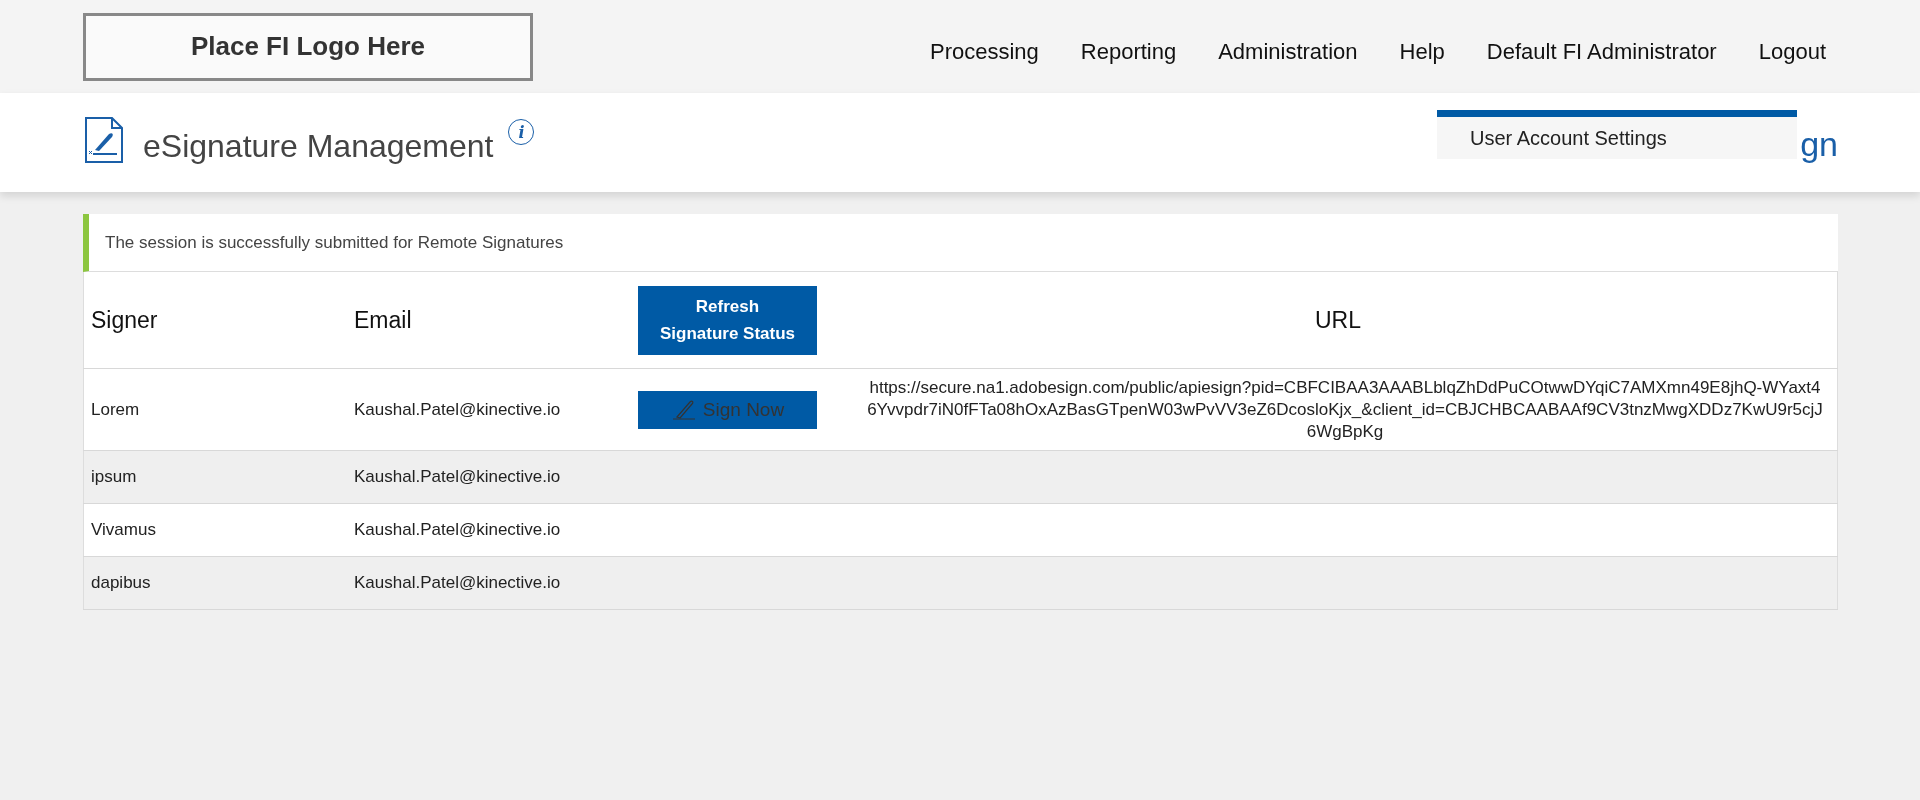 Image resolution: width=1920 pixels, height=800 pixels. What do you see at coordinates (1338, 320) in the screenshot?
I see `column-header: URL` at bounding box center [1338, 320].